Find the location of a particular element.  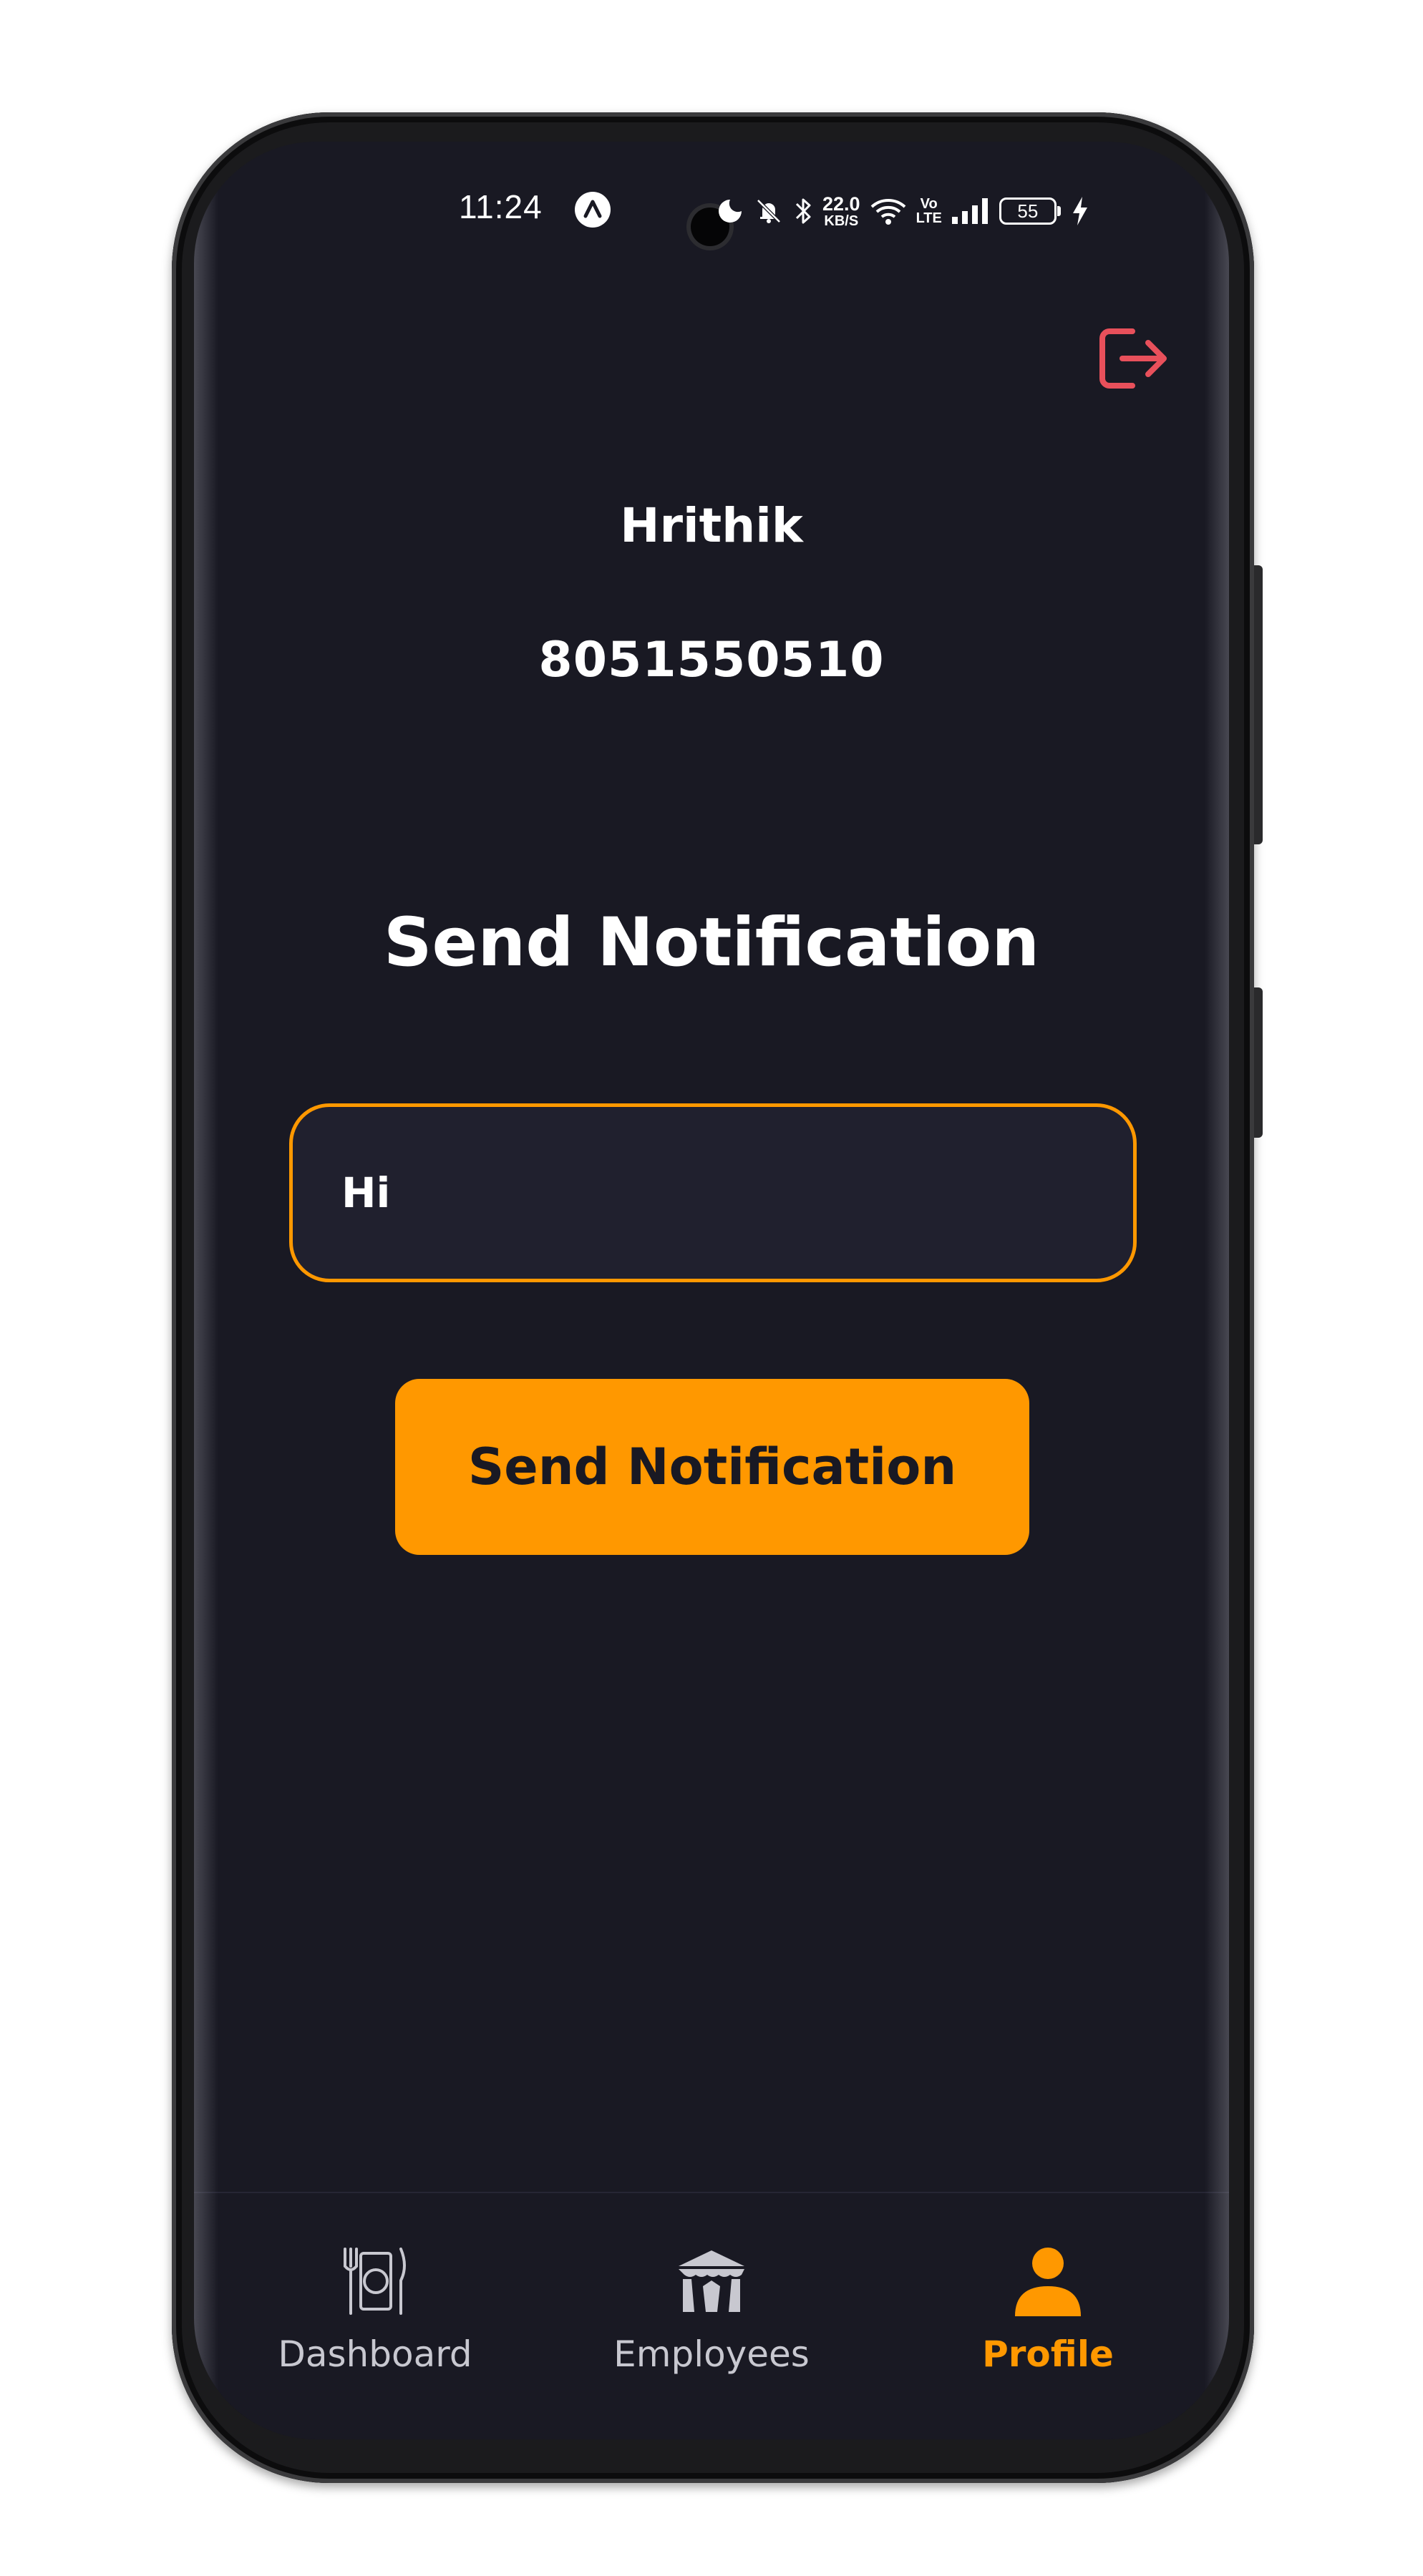

nav-label-profile: Profile is located at coordinates (1048, 2354).